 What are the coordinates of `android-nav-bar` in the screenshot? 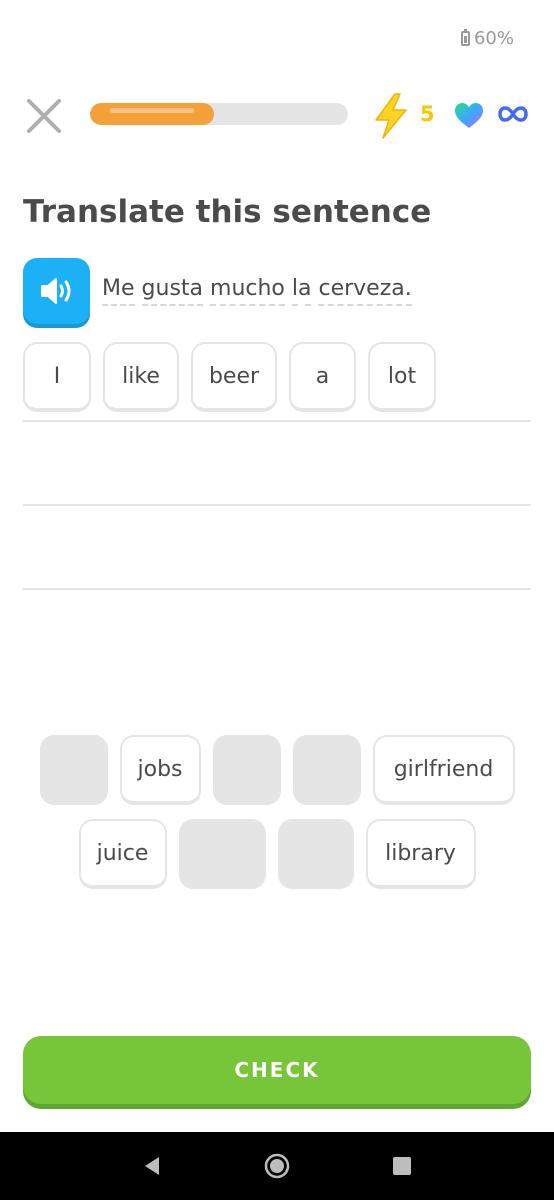 It's located at (277, 1166).